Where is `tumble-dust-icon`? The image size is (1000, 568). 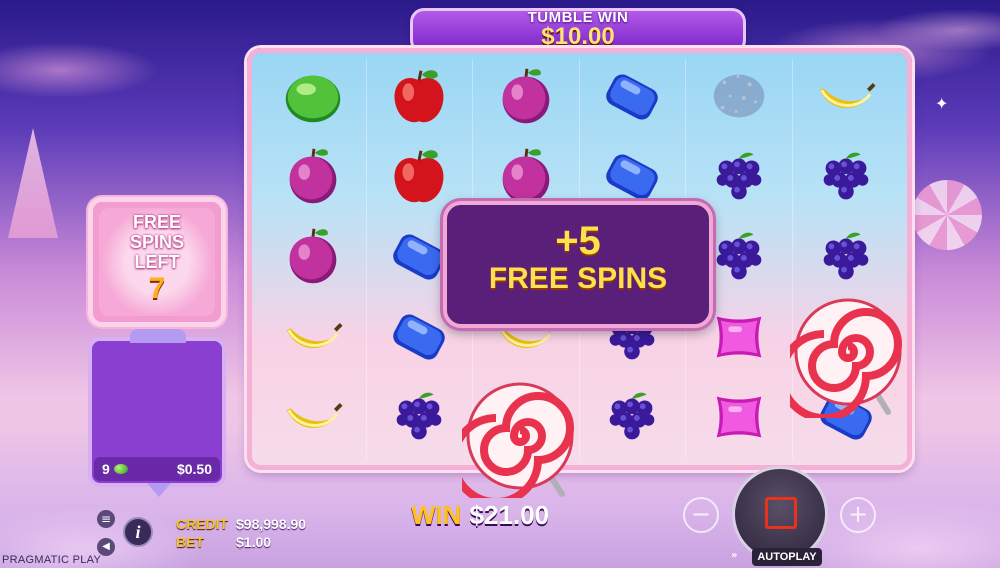 tumble-dust-icon is located at coordinates (739, 99).